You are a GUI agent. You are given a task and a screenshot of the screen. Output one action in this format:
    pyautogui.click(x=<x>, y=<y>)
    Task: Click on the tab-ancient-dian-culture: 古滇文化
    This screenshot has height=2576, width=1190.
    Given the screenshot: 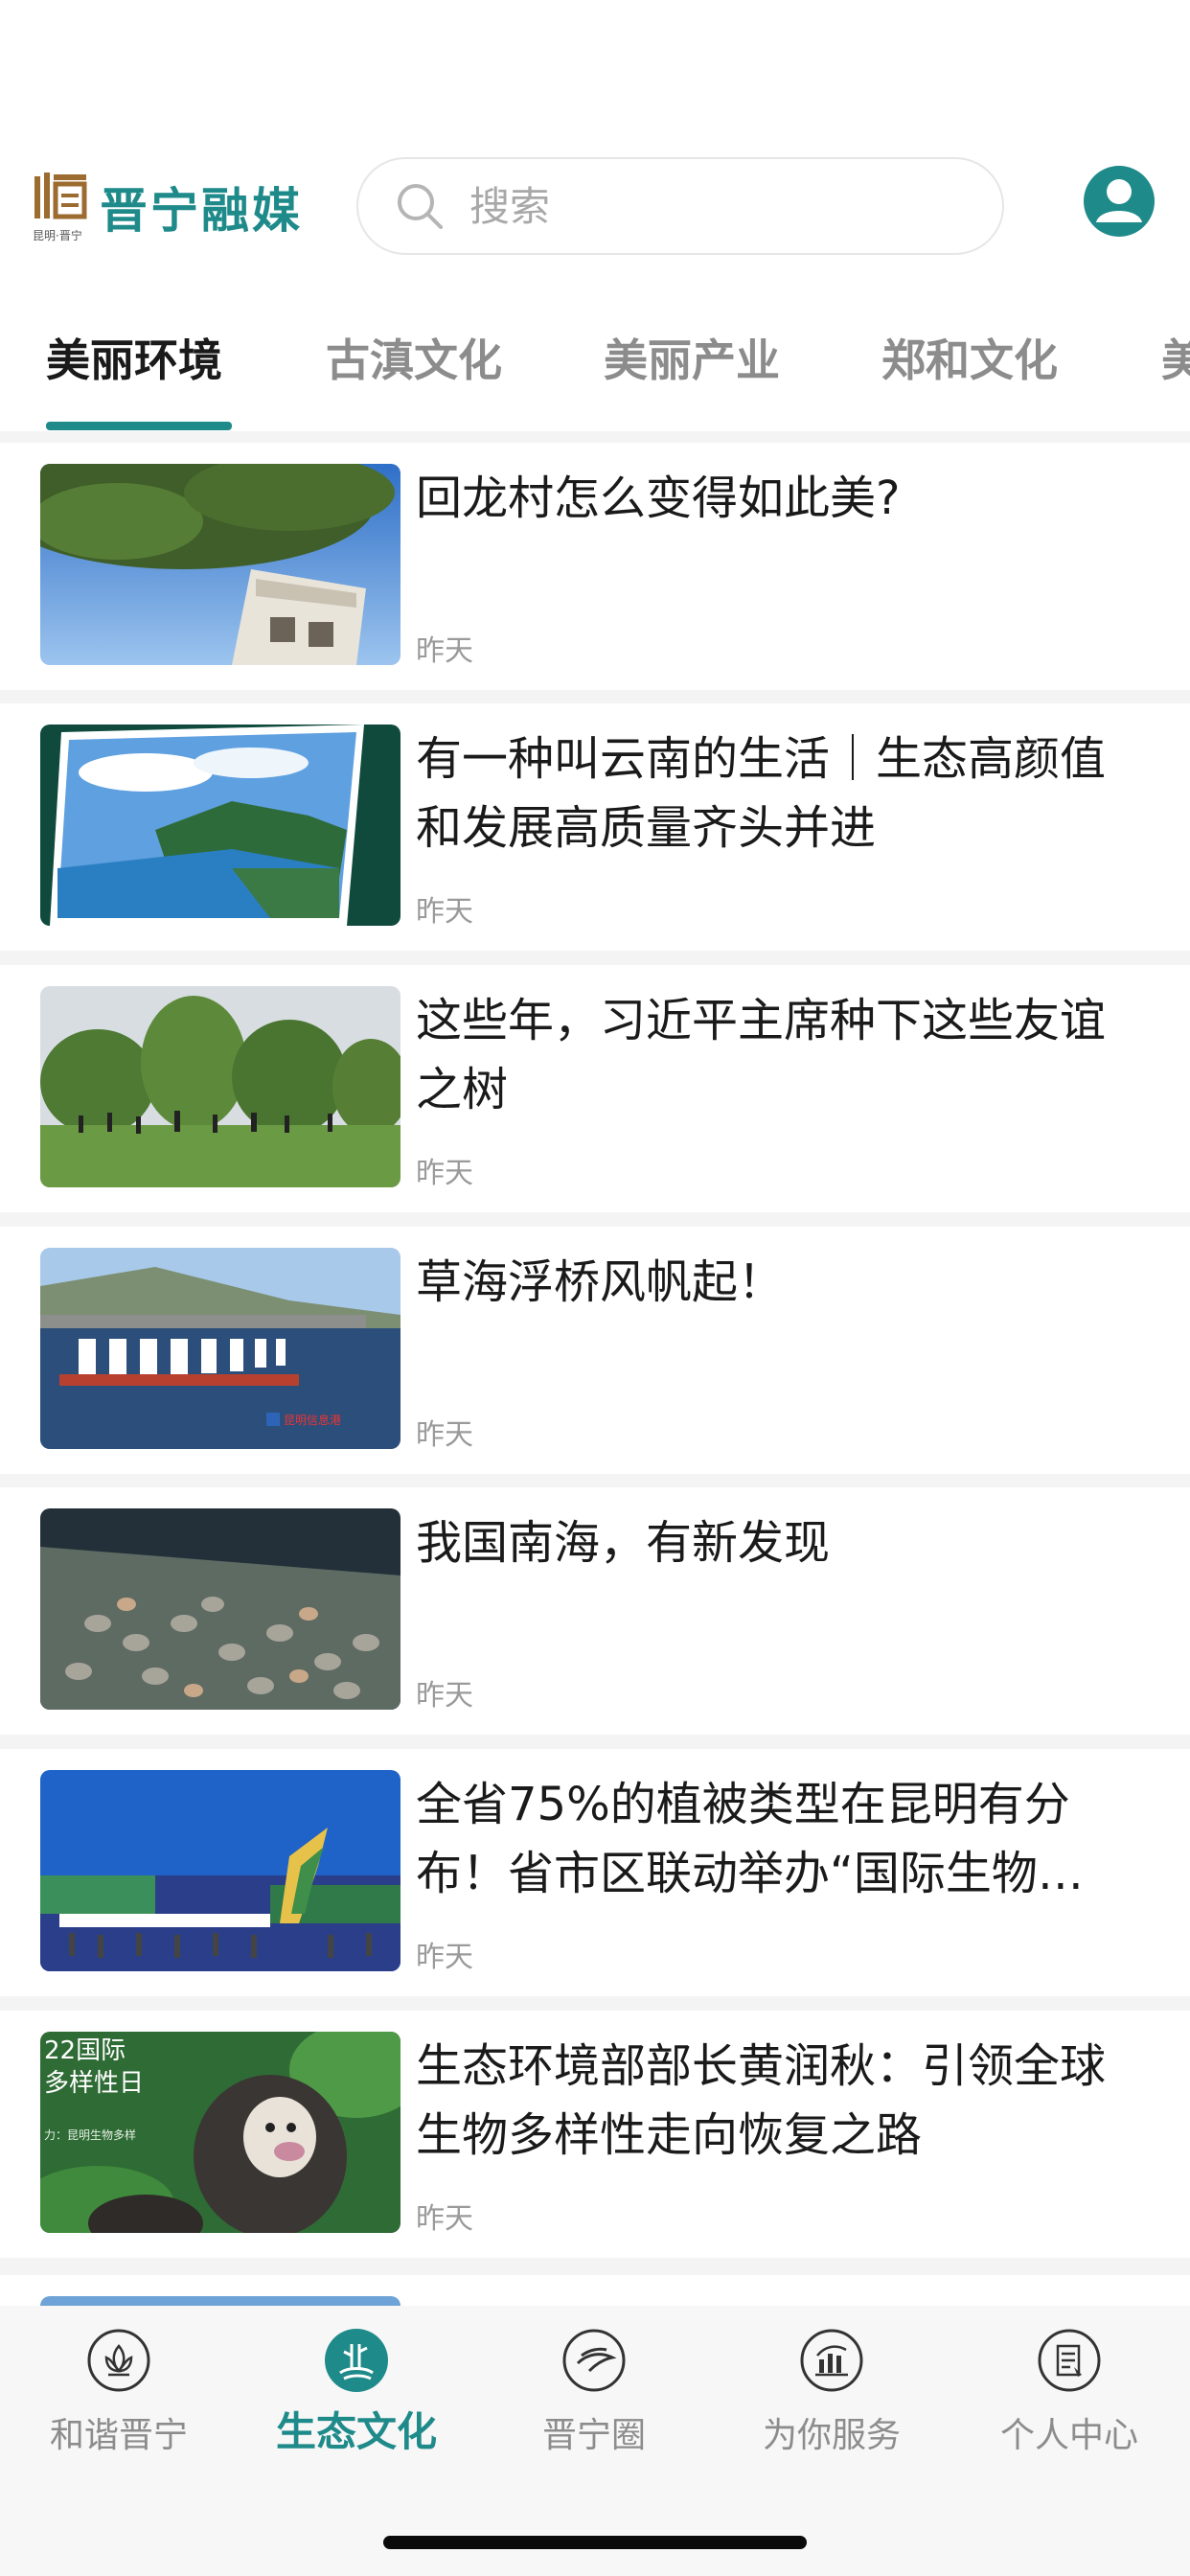 What is the action you would take?
    pyautogui.click(x=414, y=357)
    